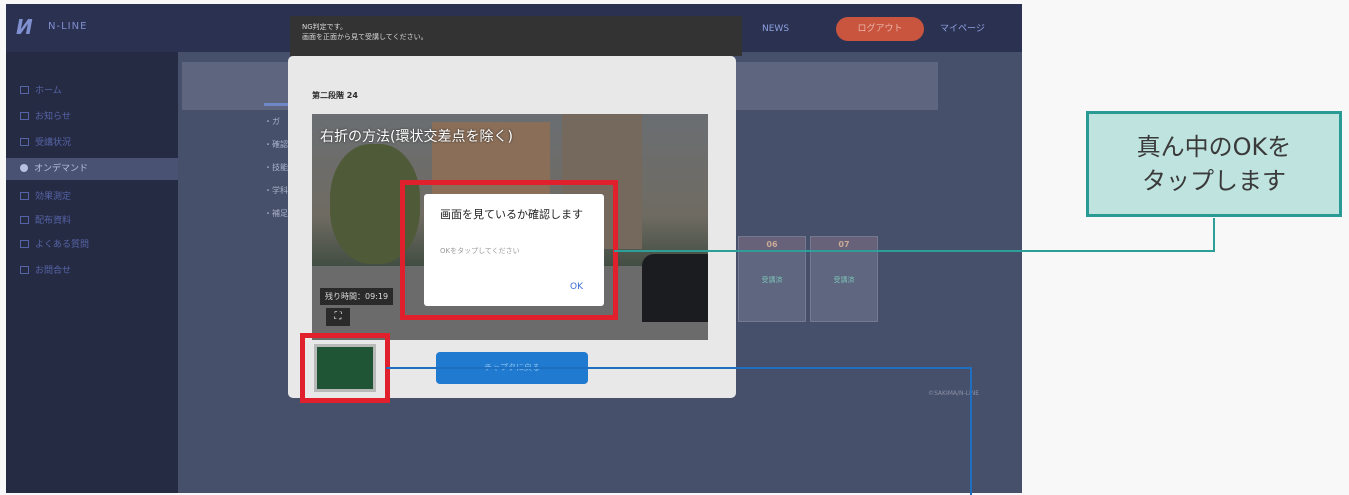 The height and width of the screenshot is (495, 1349). I want to click on highlight-box-thumbnail, so click(345, 368).